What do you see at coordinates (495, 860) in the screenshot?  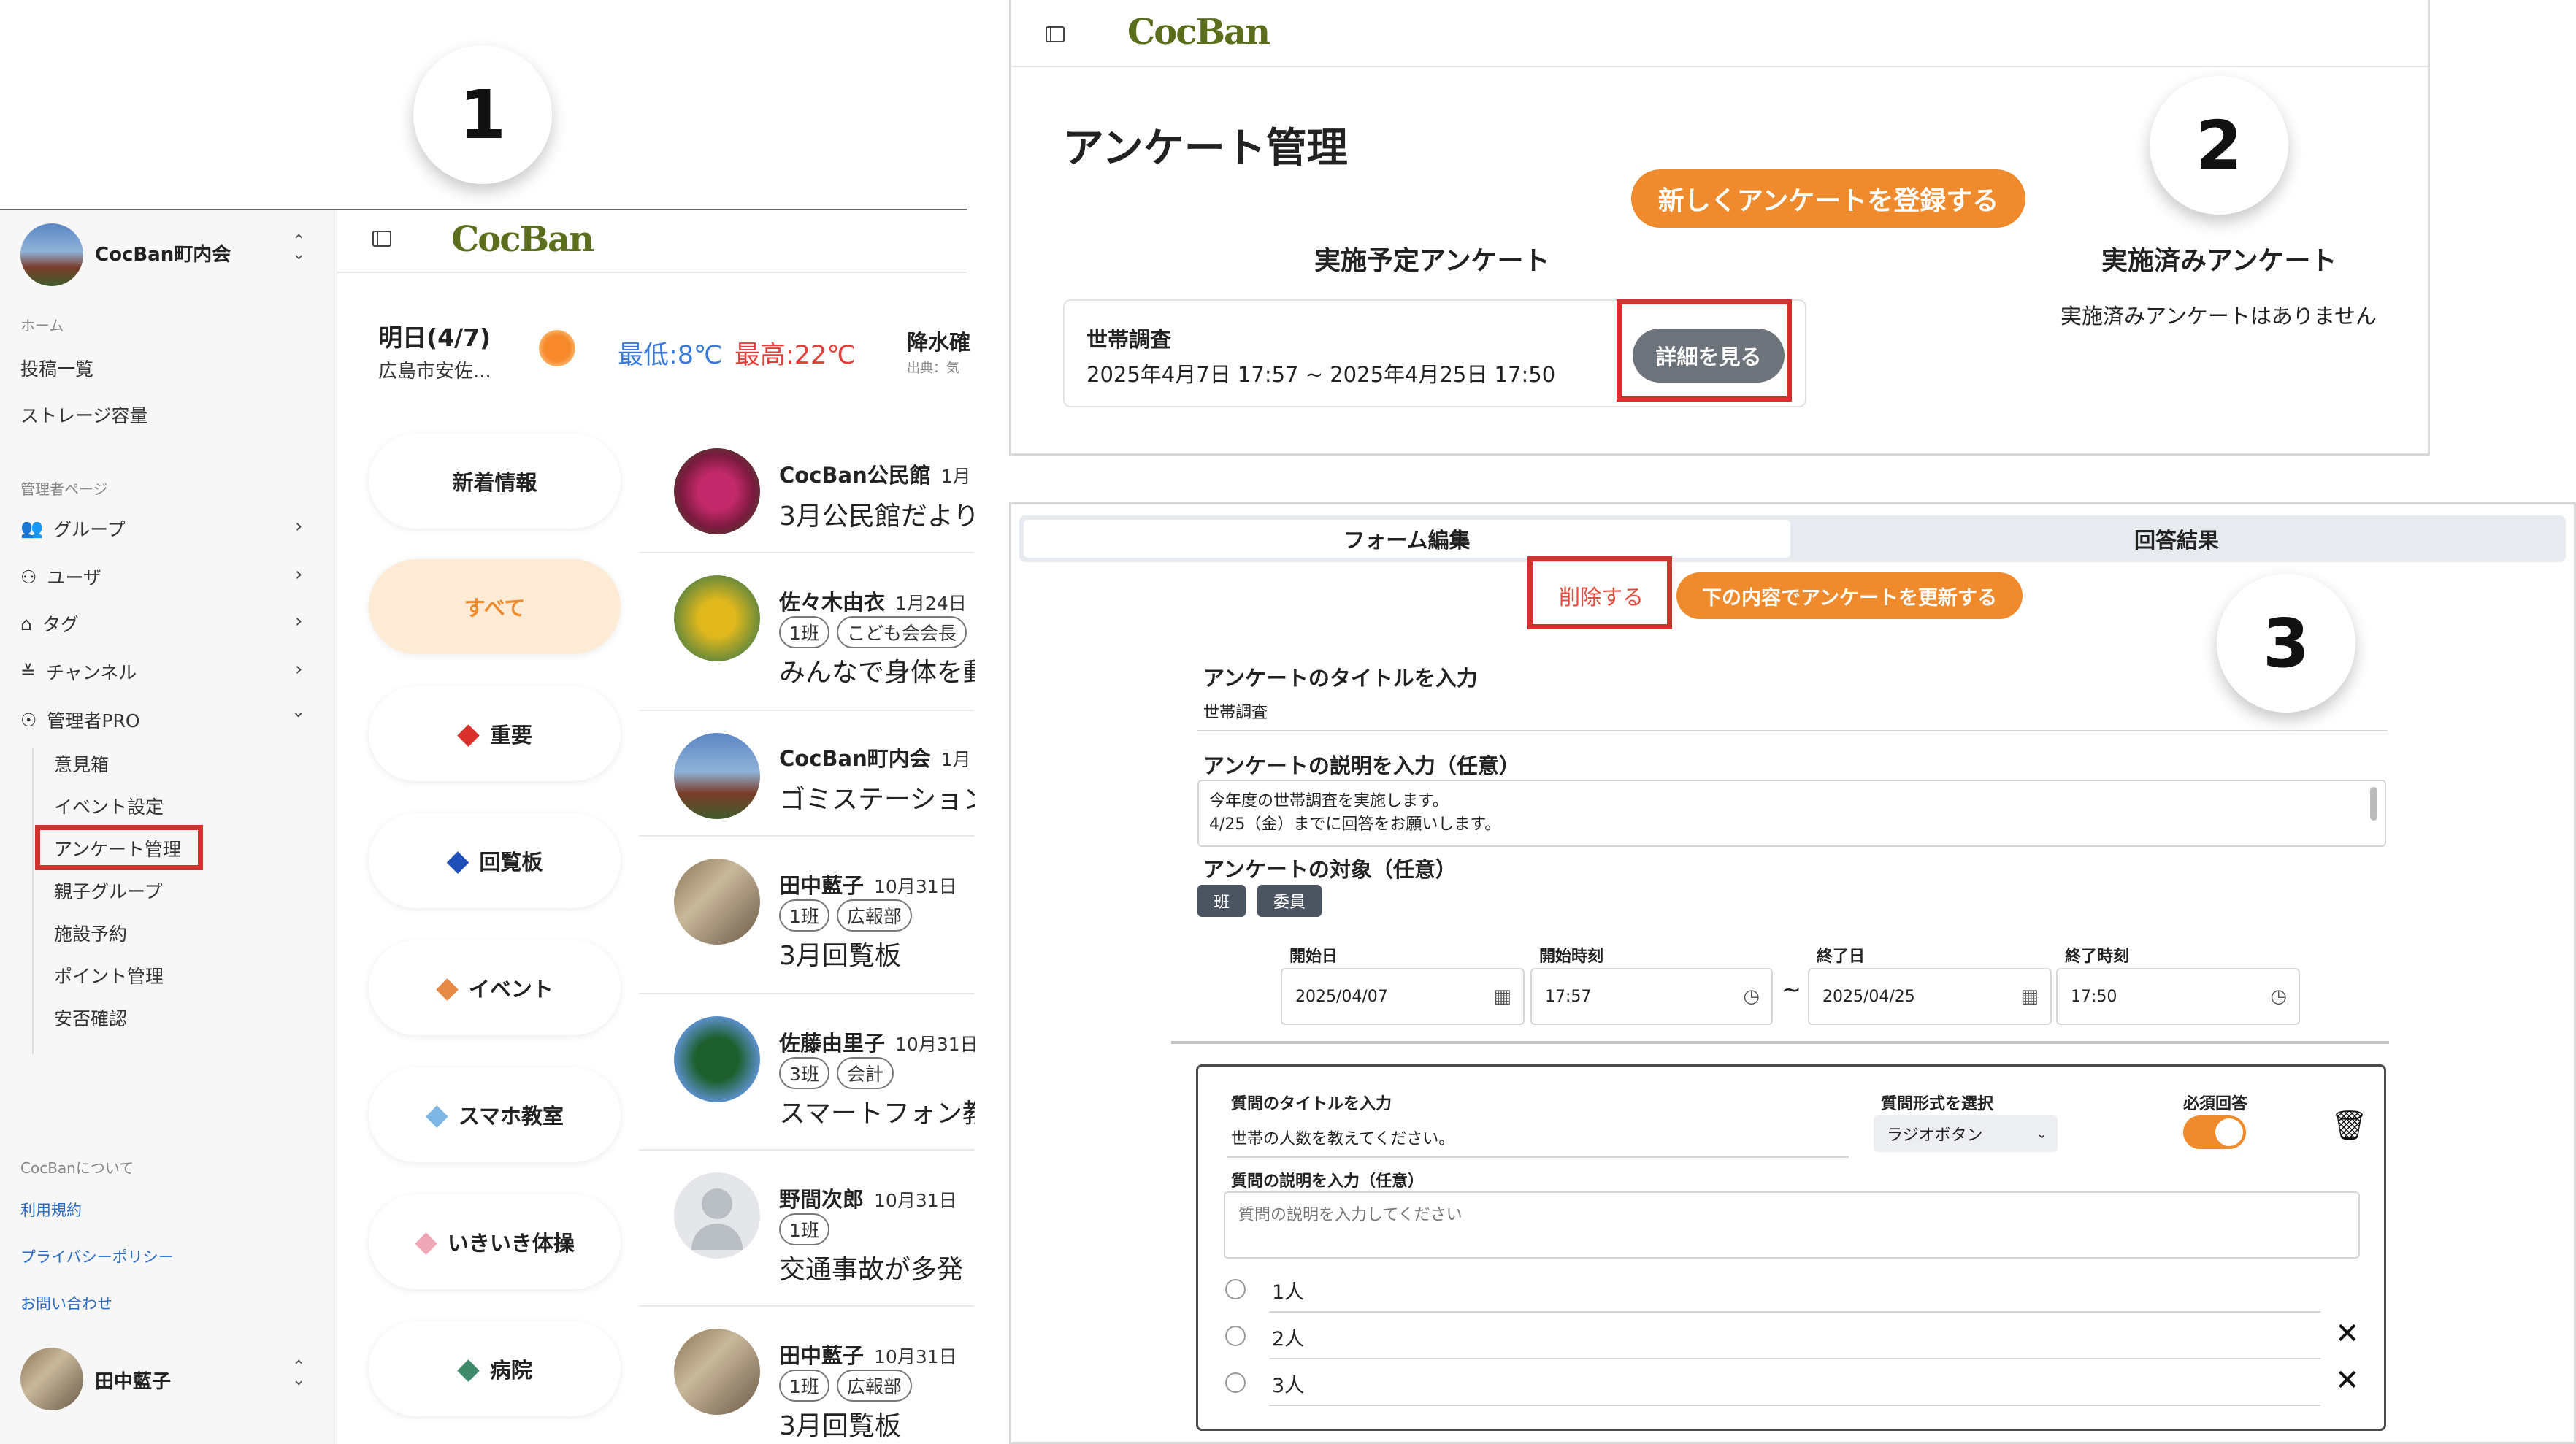 I see `category-circular: ◆ 回覧板` at bounding box center [495, 860].